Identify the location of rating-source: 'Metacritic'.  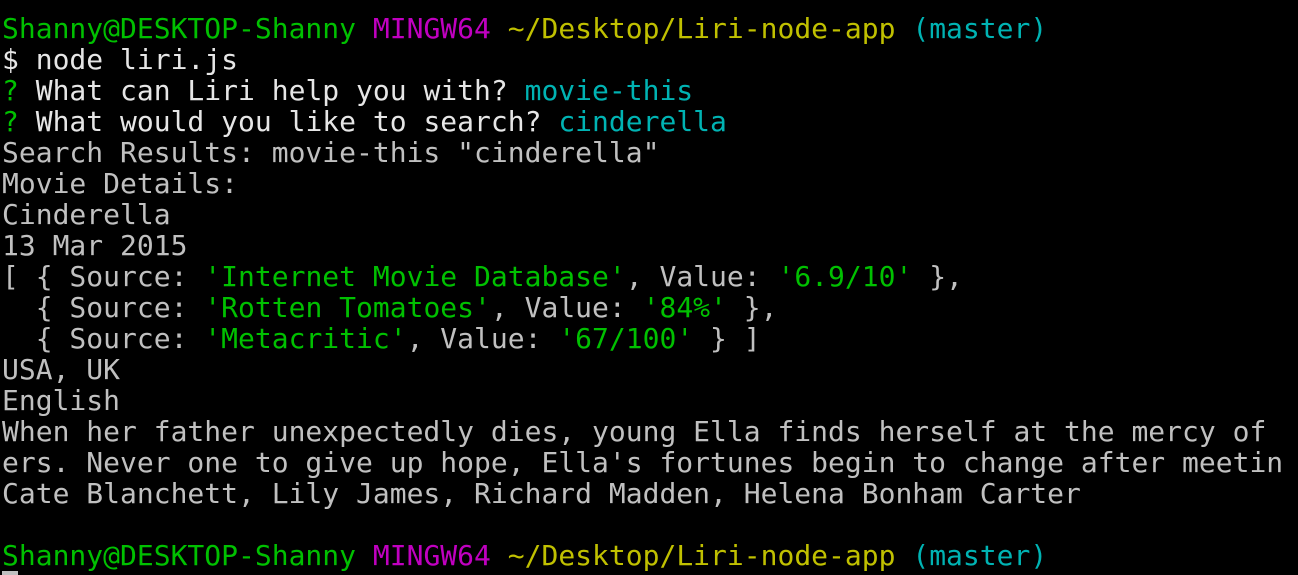
(305, 338).